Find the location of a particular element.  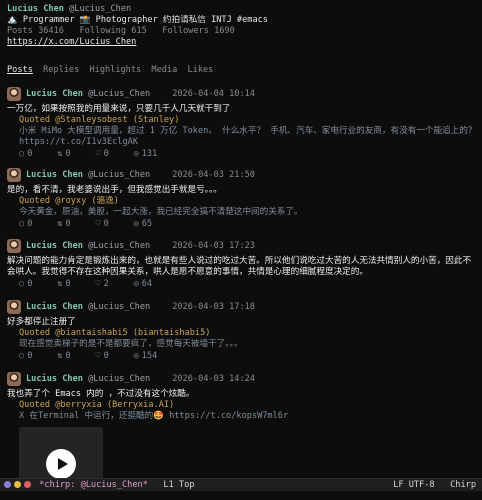

views-count: 131 is located at coordinates (149, 154).